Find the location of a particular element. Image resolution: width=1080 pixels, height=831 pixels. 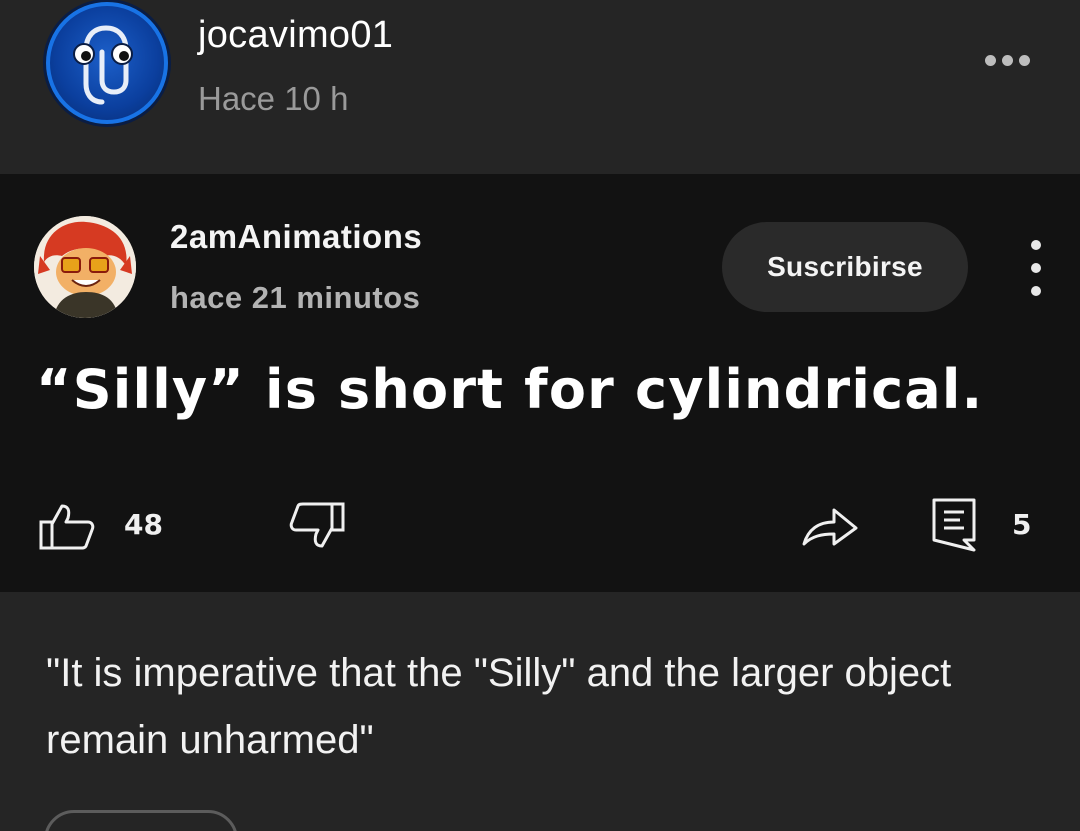

like-count: 48 is located at coordinates (143, 524).